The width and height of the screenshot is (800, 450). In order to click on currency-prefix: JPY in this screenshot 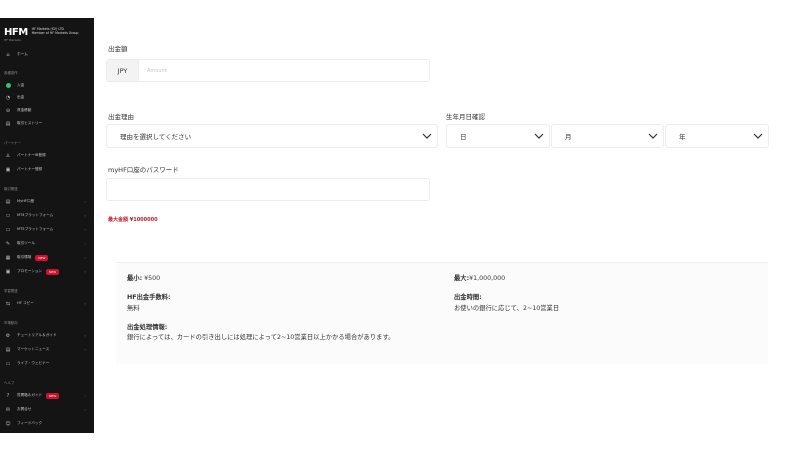, I will do `click(123, 70)`.